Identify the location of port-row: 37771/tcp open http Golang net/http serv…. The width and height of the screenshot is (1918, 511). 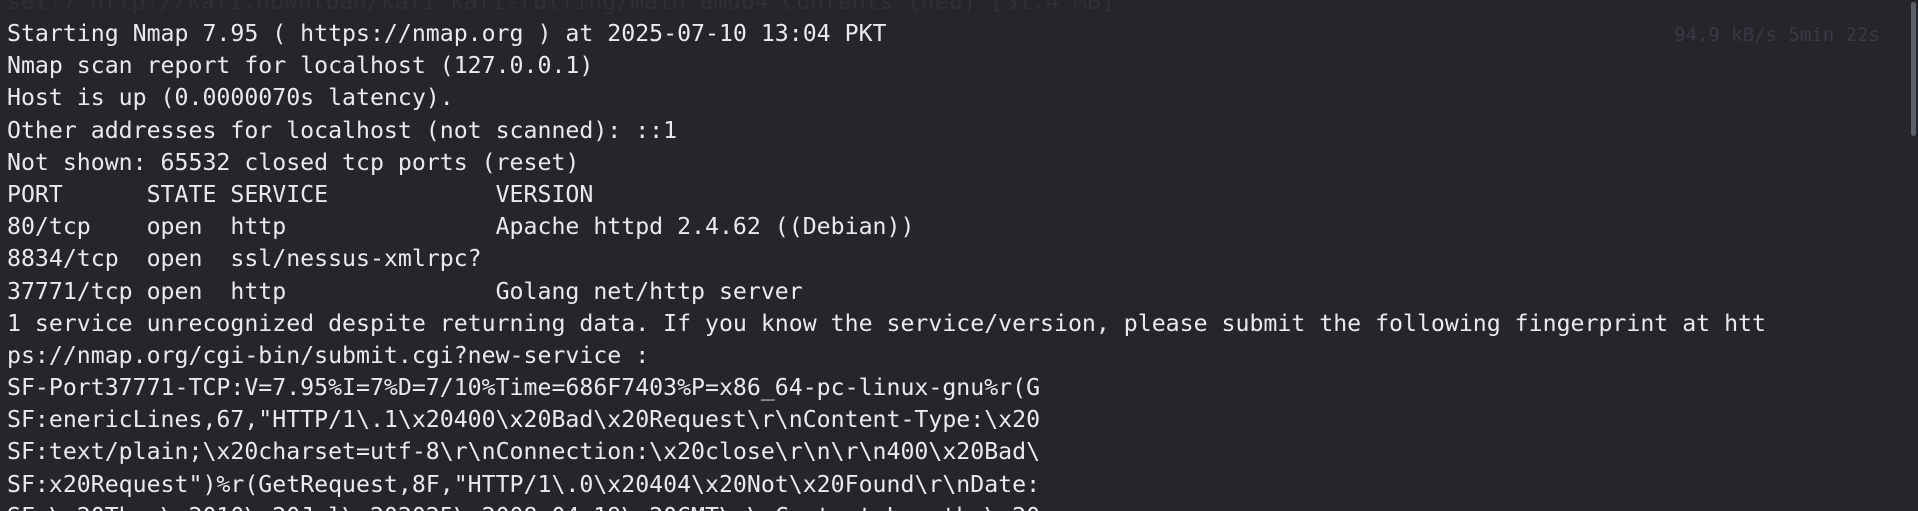
(405, 291).